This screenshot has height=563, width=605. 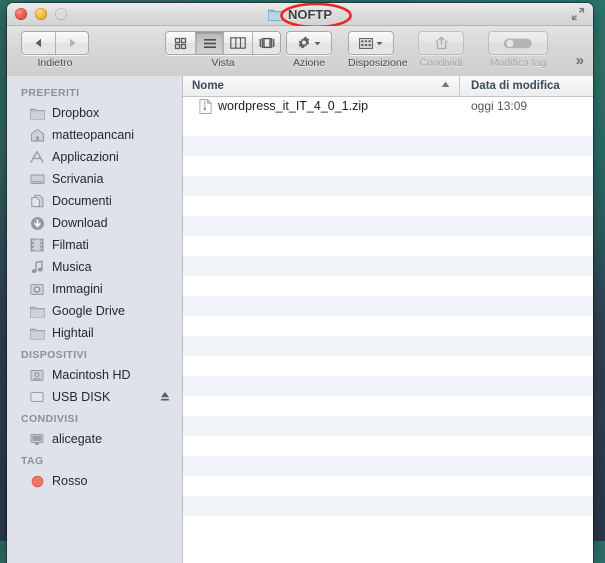 What do you see at coordinates (304, 43) in the screenshot?
I see `gear-icon` at bounding box center [304, 43].